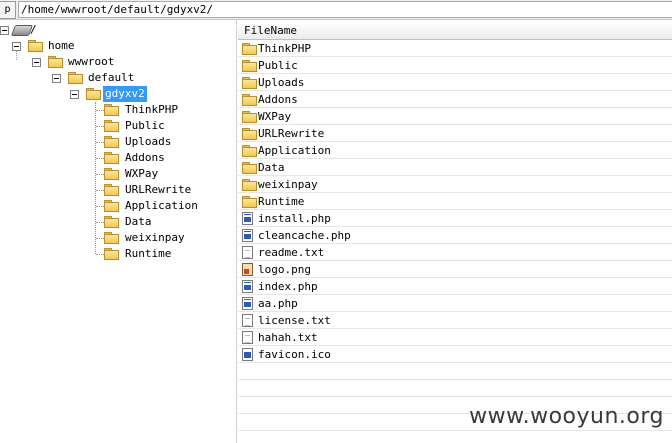 This screenshot has height=443, width=672. I want to click on tree-node-child: ThinkPHP, so click(164, 110).